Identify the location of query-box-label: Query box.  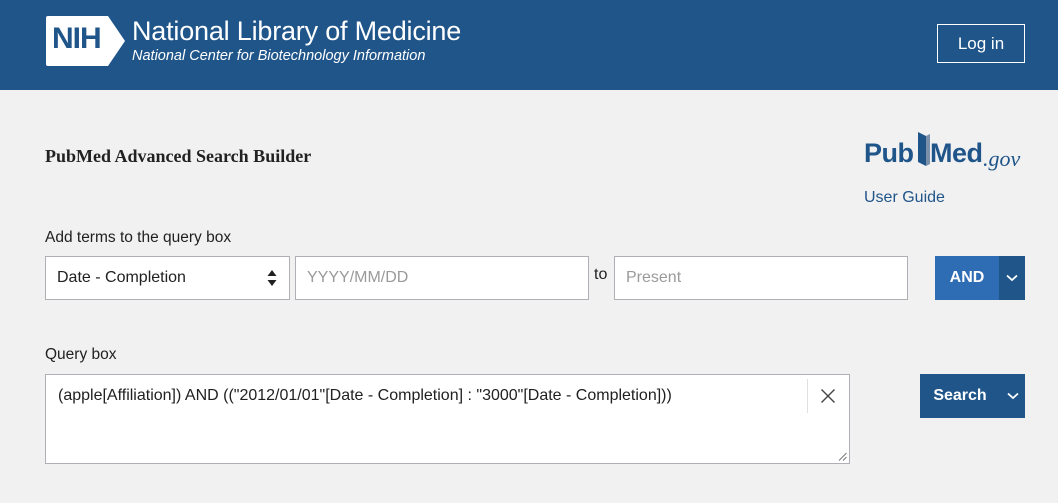
(81, 354).